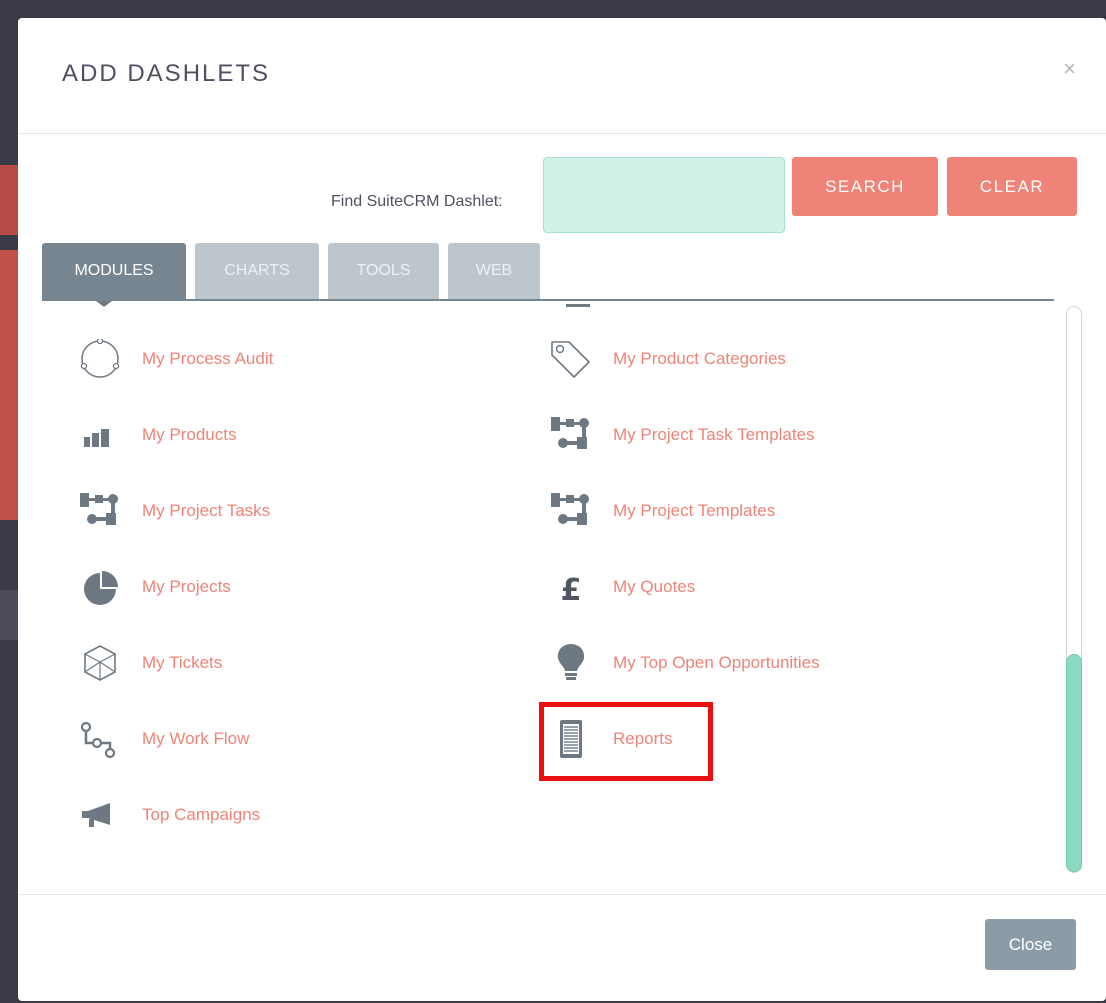  I want to click on modal-footer: Close, so click(562, 948).